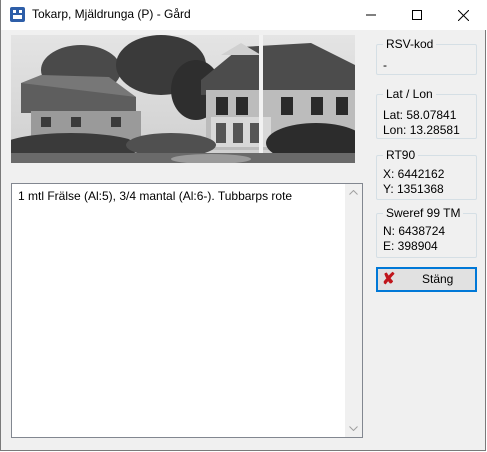 The height and width of the screenshot is (452, 487). Describe the element at coordinates (410, 44) in the screenshot. I see `rsv-title: RSV-kod` at that location.